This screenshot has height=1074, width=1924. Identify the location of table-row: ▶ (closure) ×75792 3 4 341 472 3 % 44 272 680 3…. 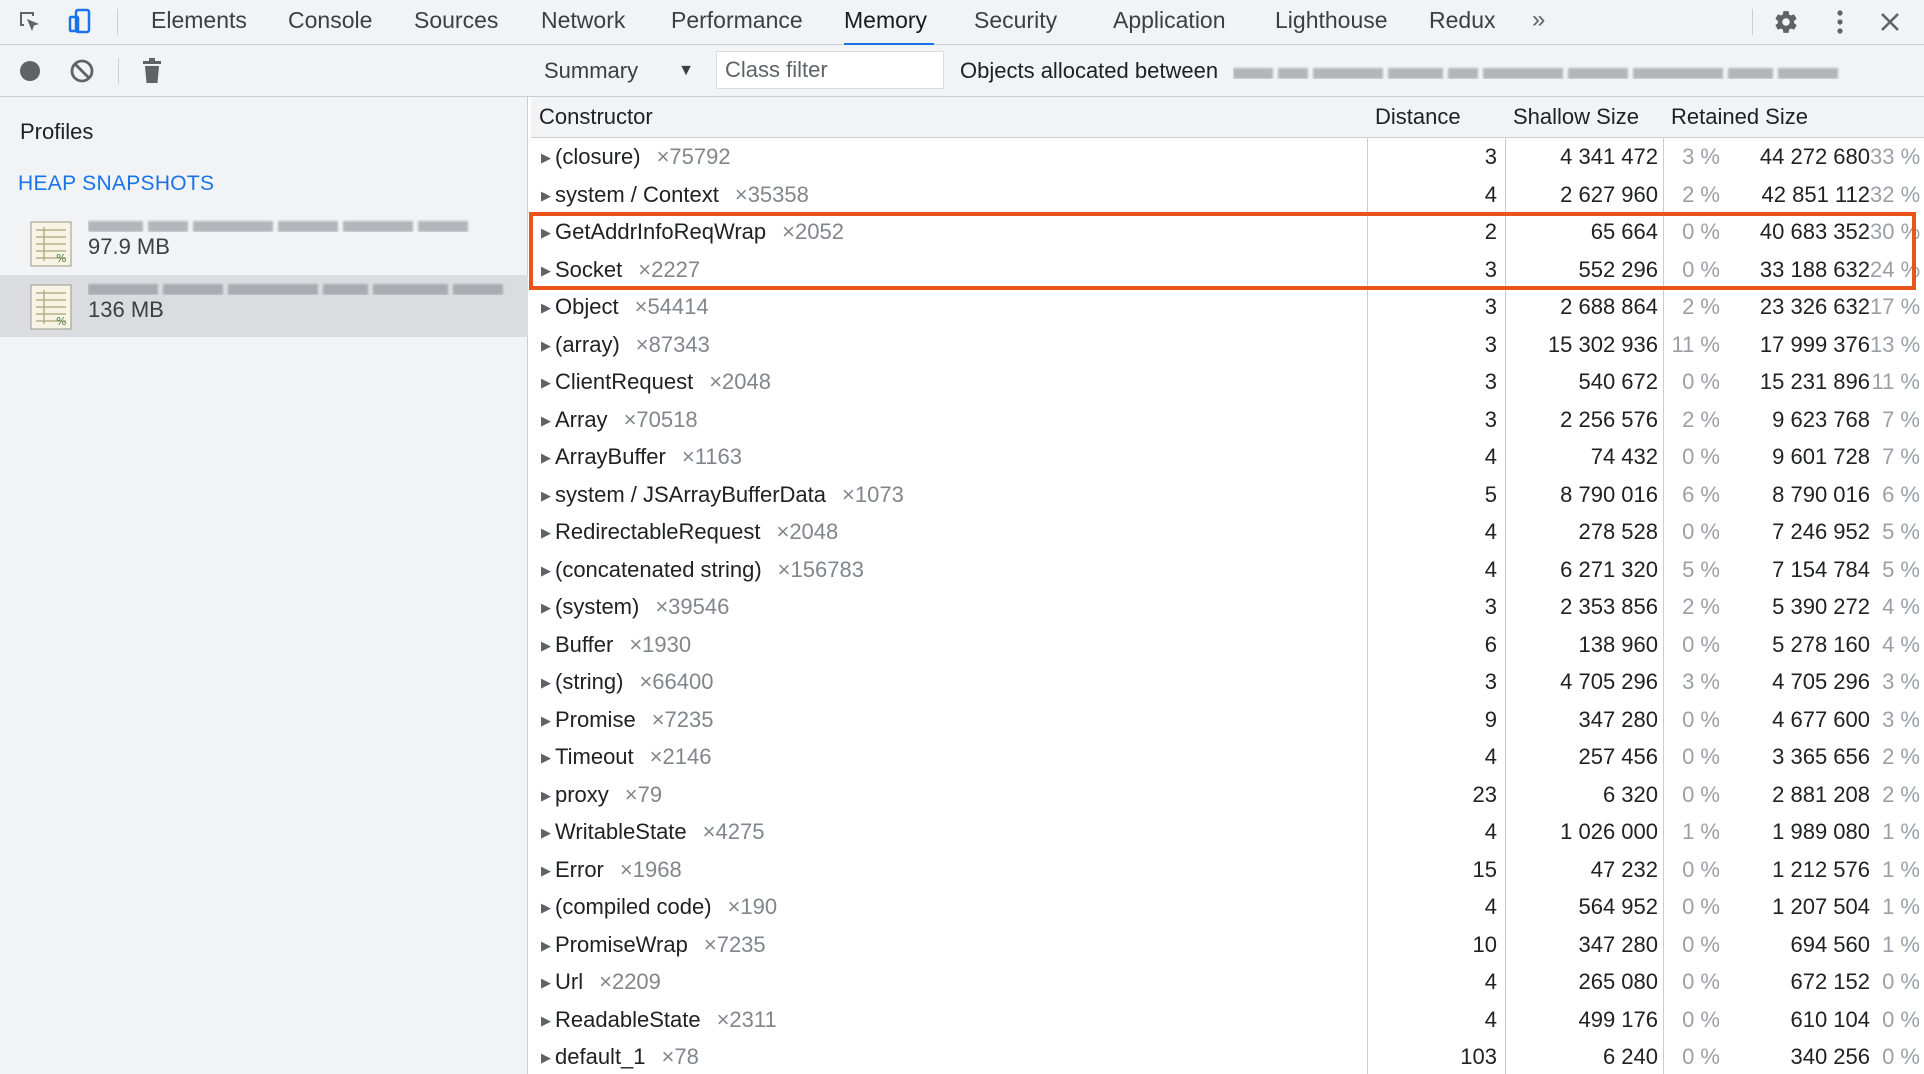
(1227, 157).